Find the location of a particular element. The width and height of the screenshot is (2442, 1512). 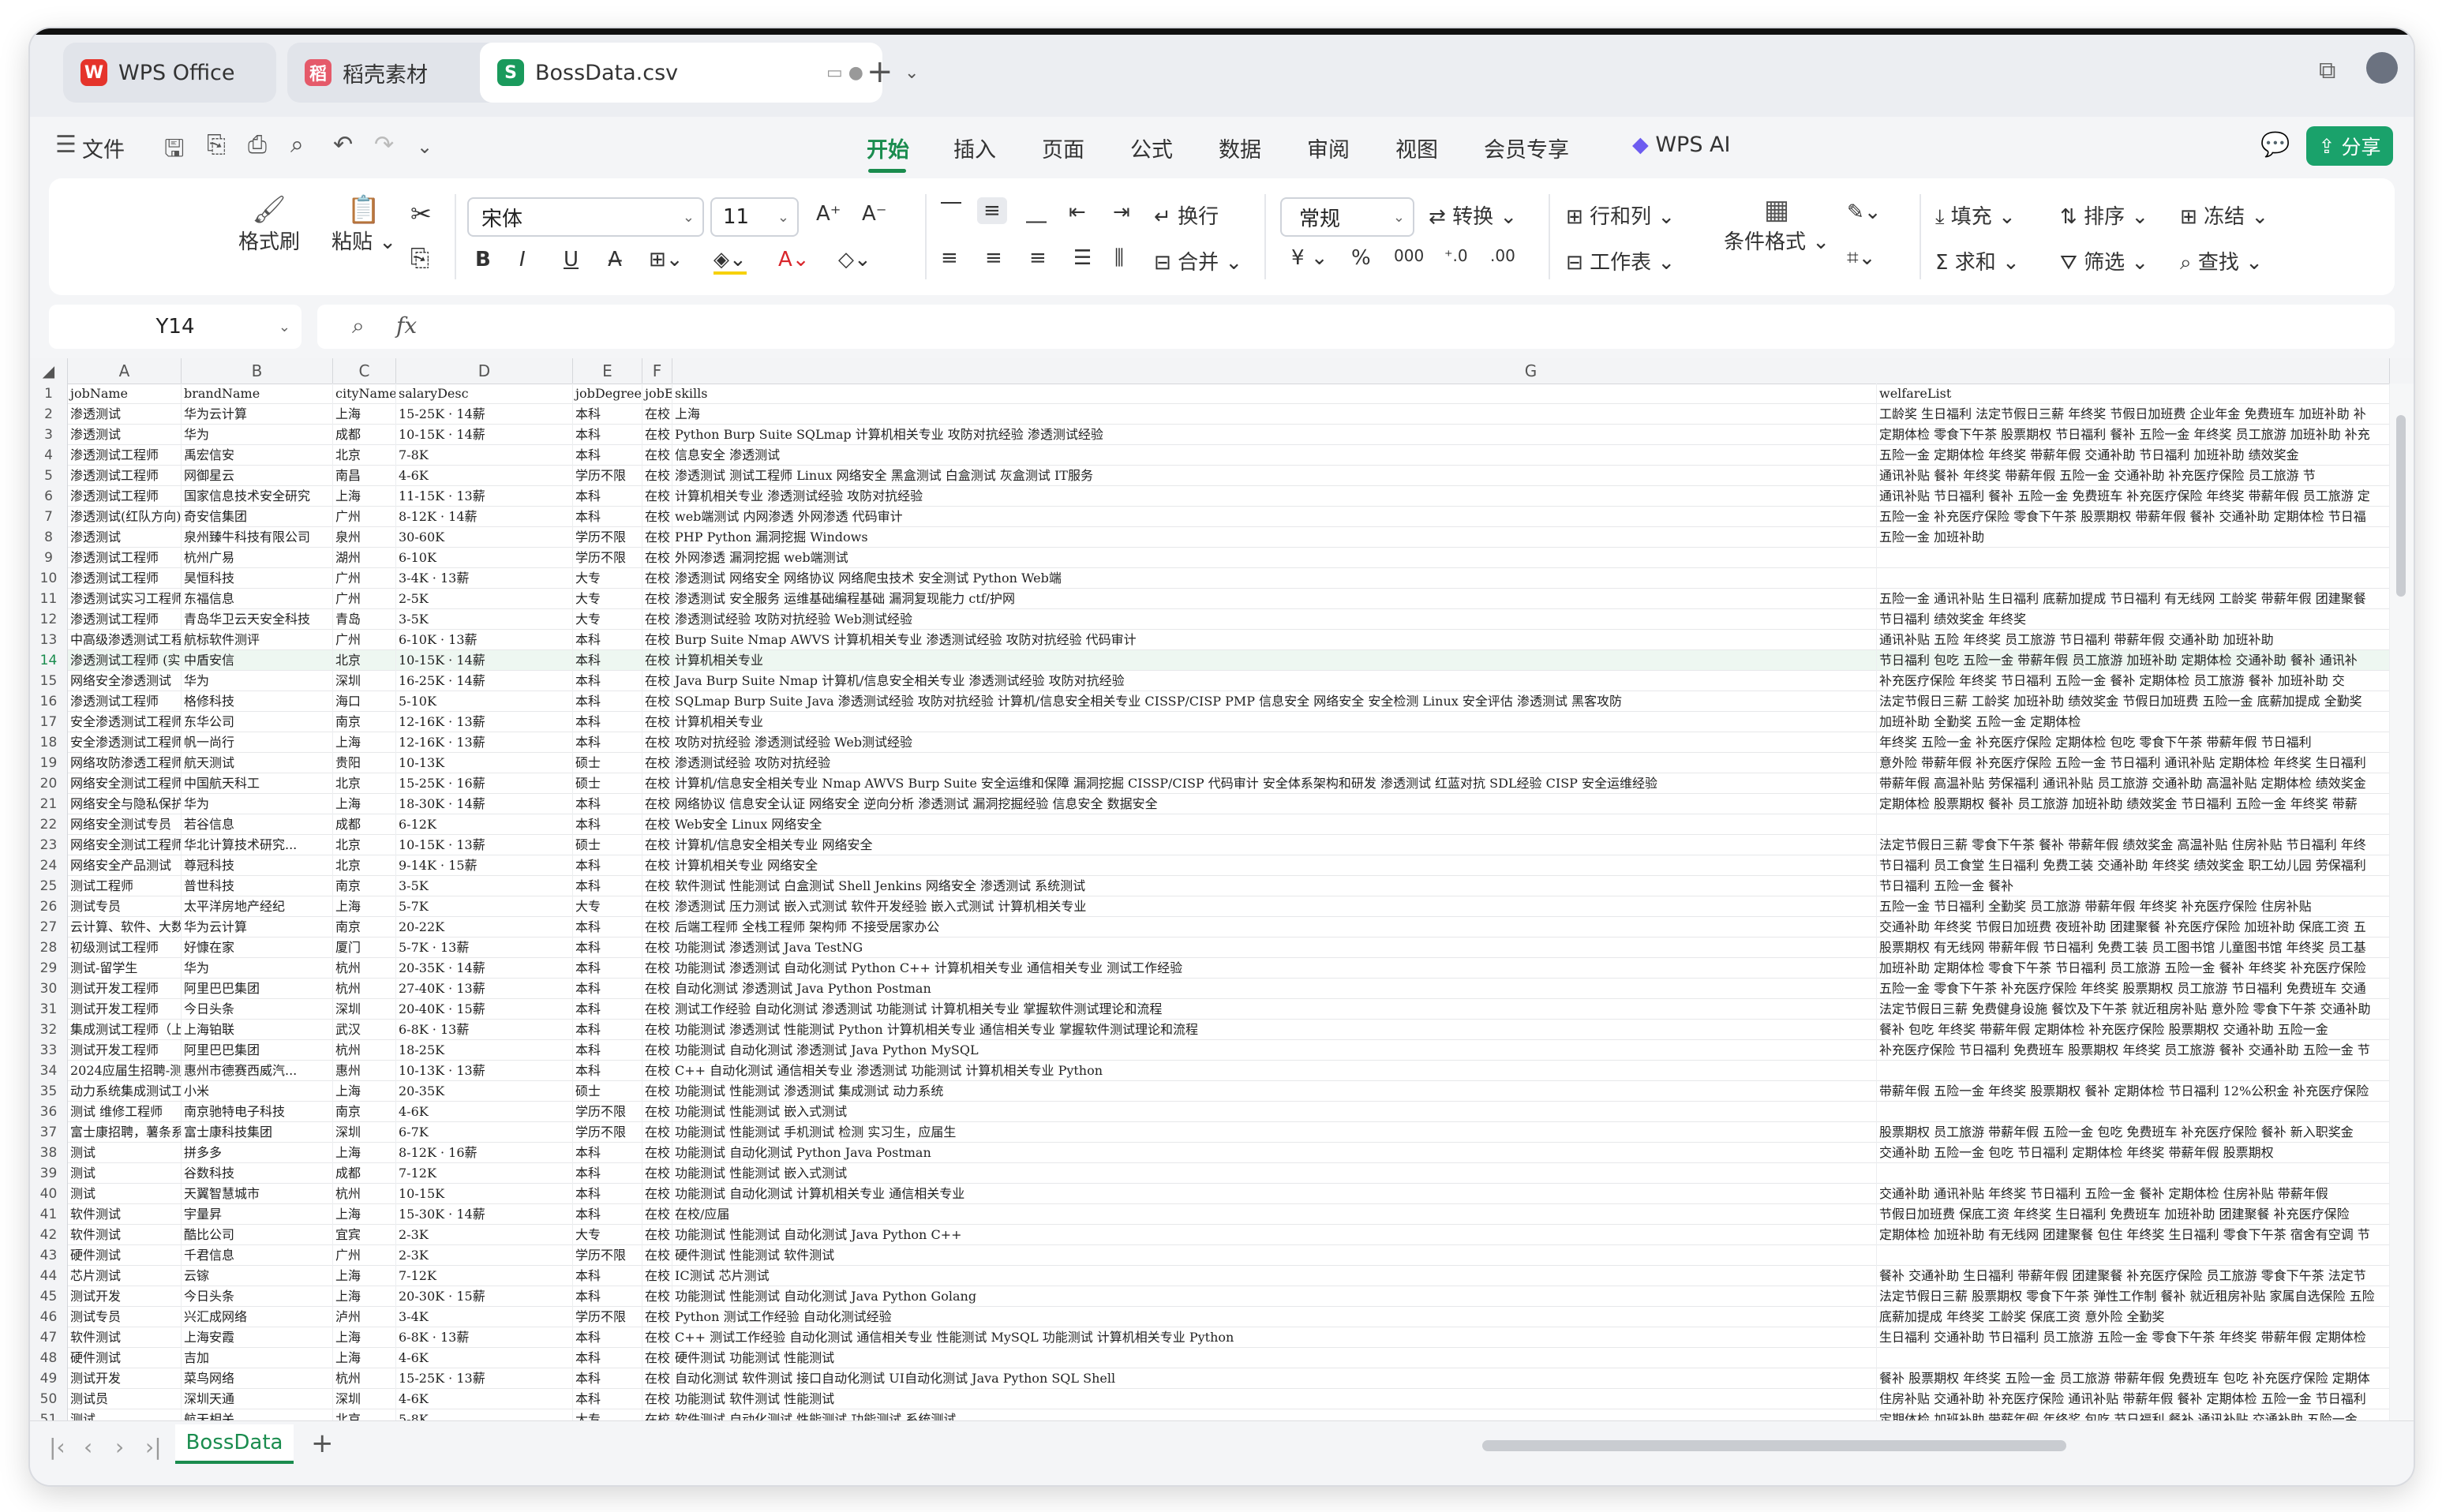

cell-salary: 2-3K is located at coordinates (484, 1255).